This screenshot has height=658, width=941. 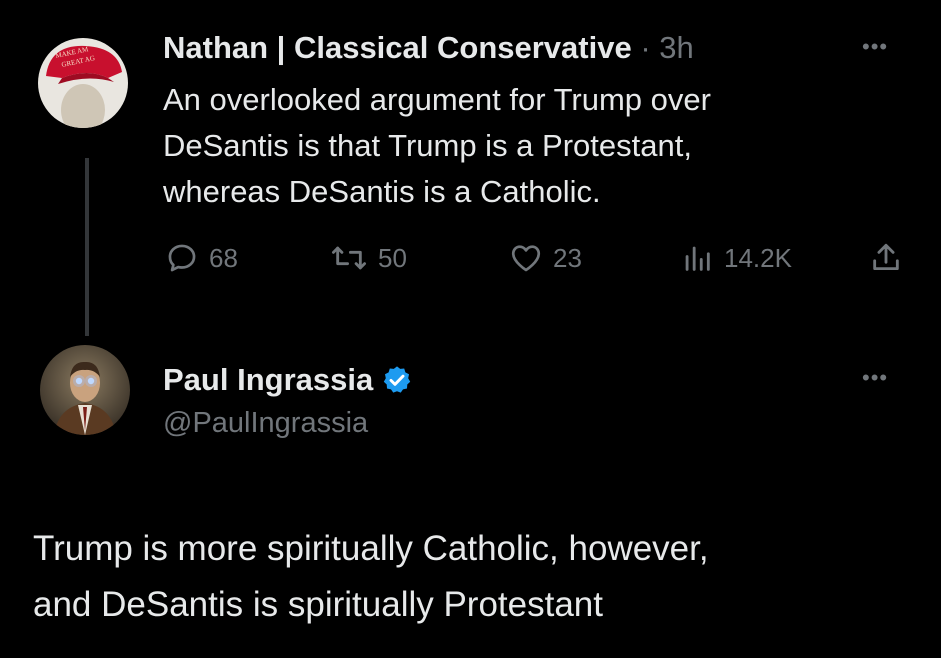 I want to click on avatar-paul-image, so click(x=85, y=390).